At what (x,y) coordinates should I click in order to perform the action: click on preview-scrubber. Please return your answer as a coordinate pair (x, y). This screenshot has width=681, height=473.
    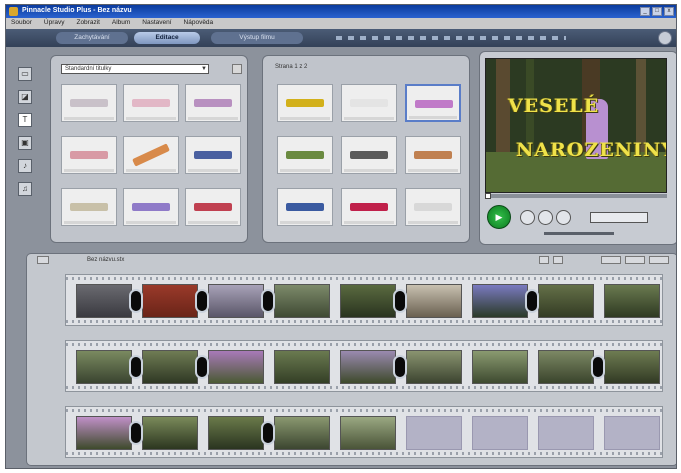
    Looking at the image, I should click on (576, 196).